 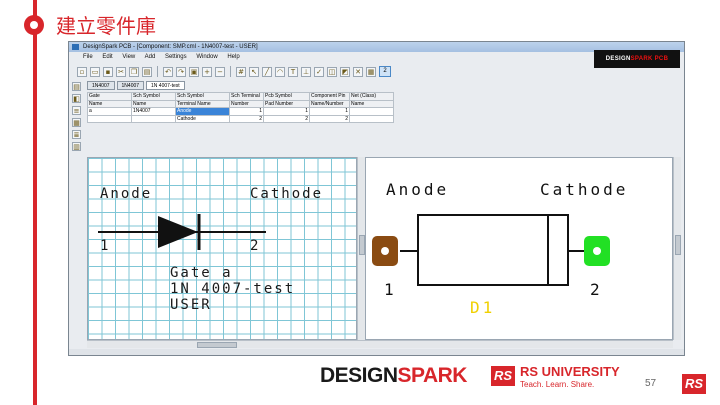 I want to click on pcb-vertical-scrollbar, so click(x=677, y=248).